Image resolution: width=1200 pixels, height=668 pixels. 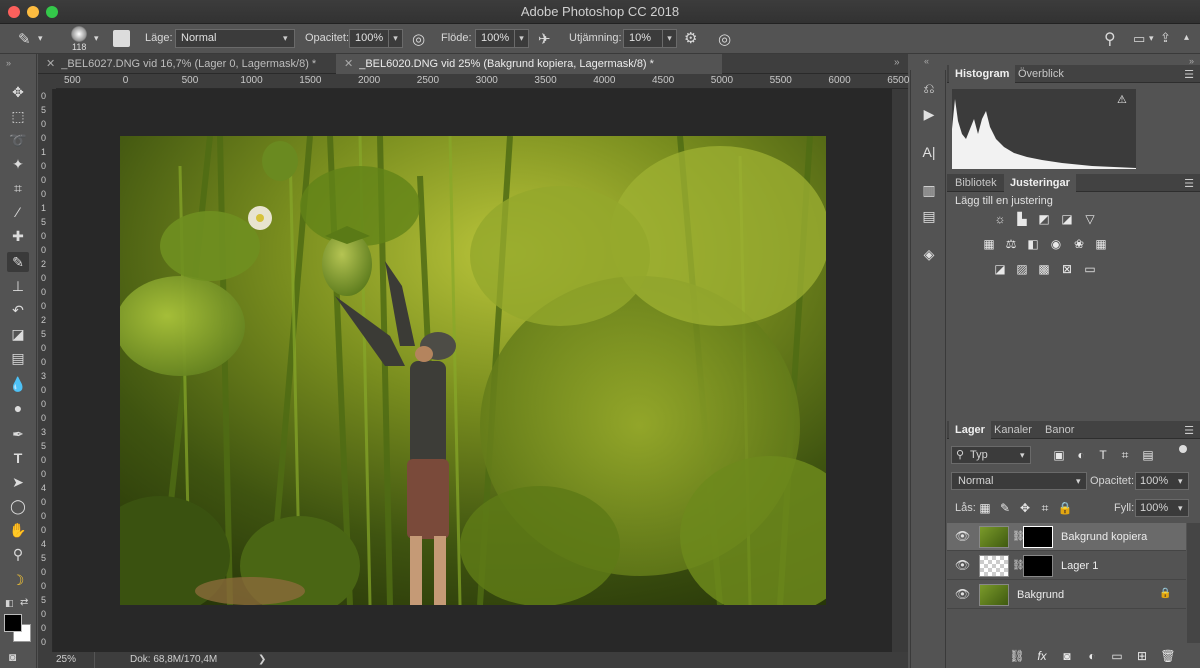 What do you see at coordinates (1033, 244) in the screenshot?
I see `black-white-icon: ◧` at bounding box center [1033, 244].